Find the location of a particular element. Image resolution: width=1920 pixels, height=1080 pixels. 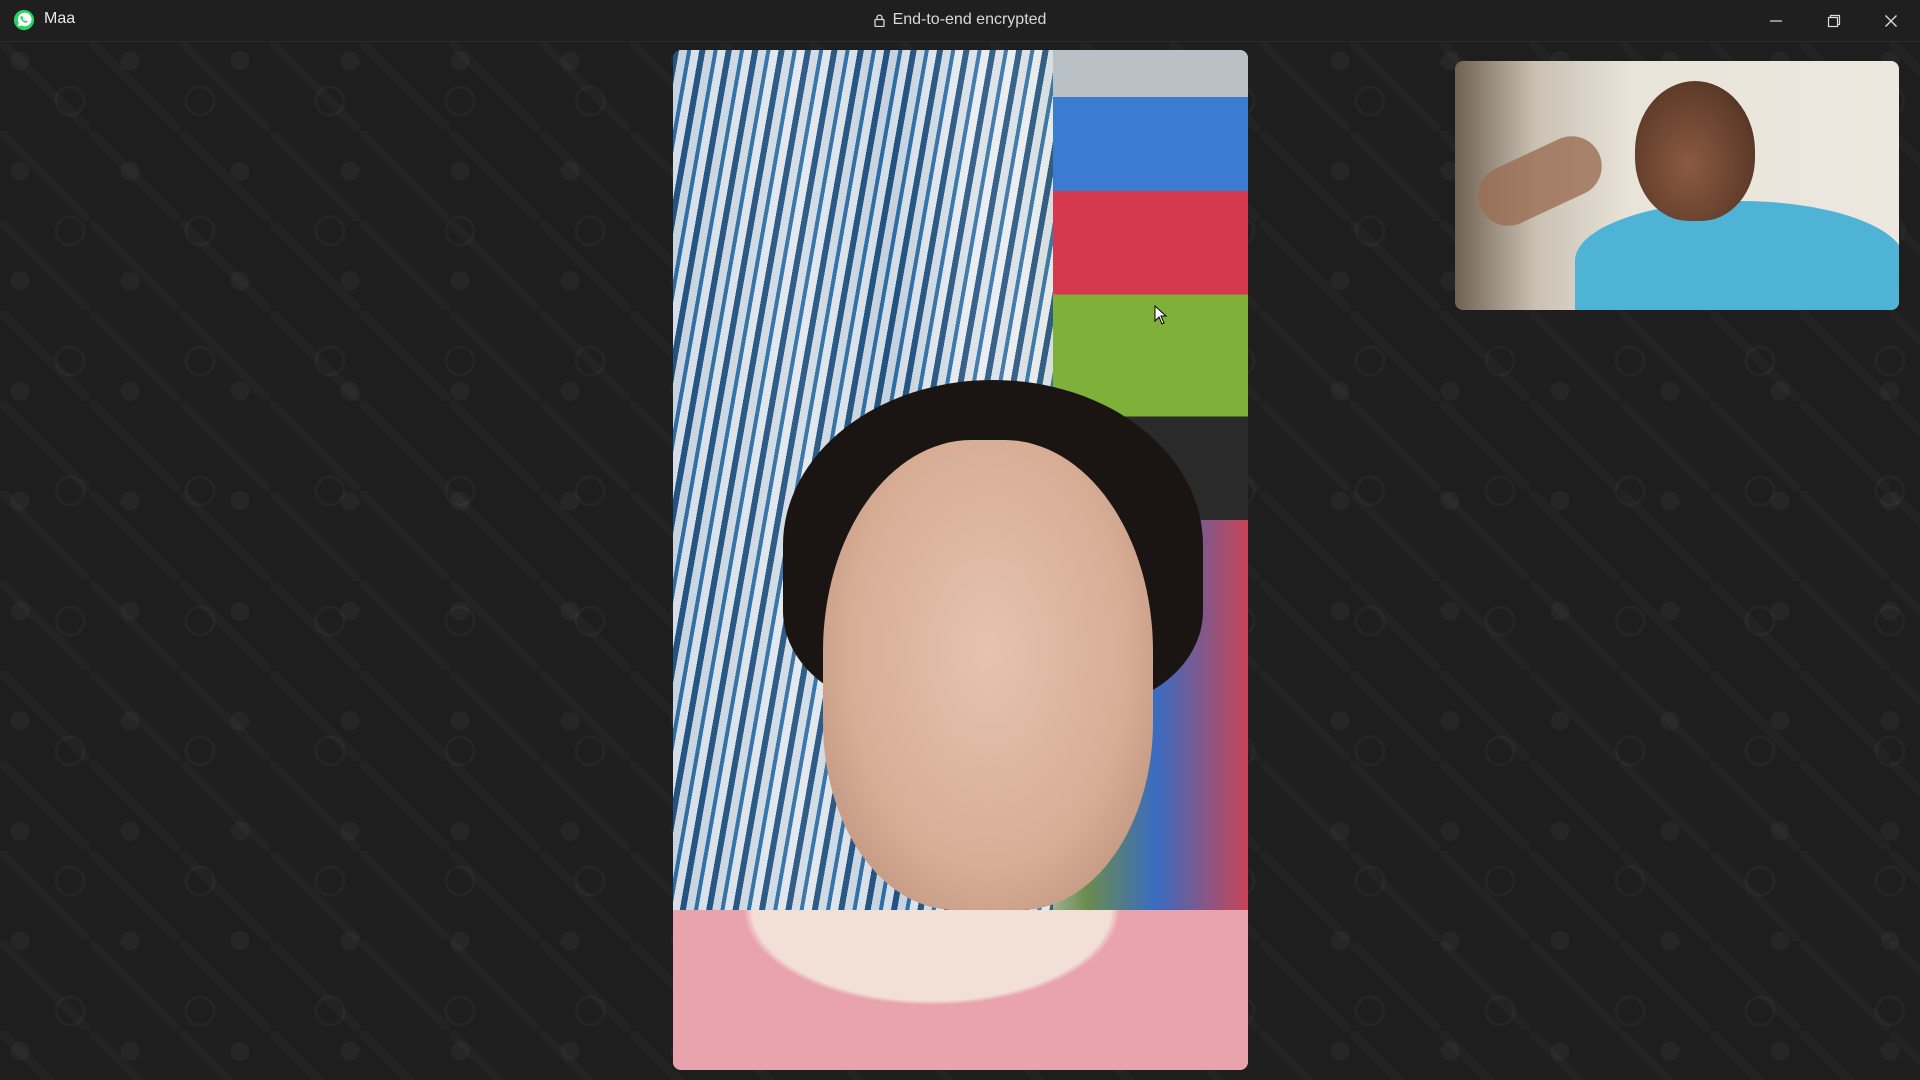

self-preview-shirt is located at coordinates (1737, 255).